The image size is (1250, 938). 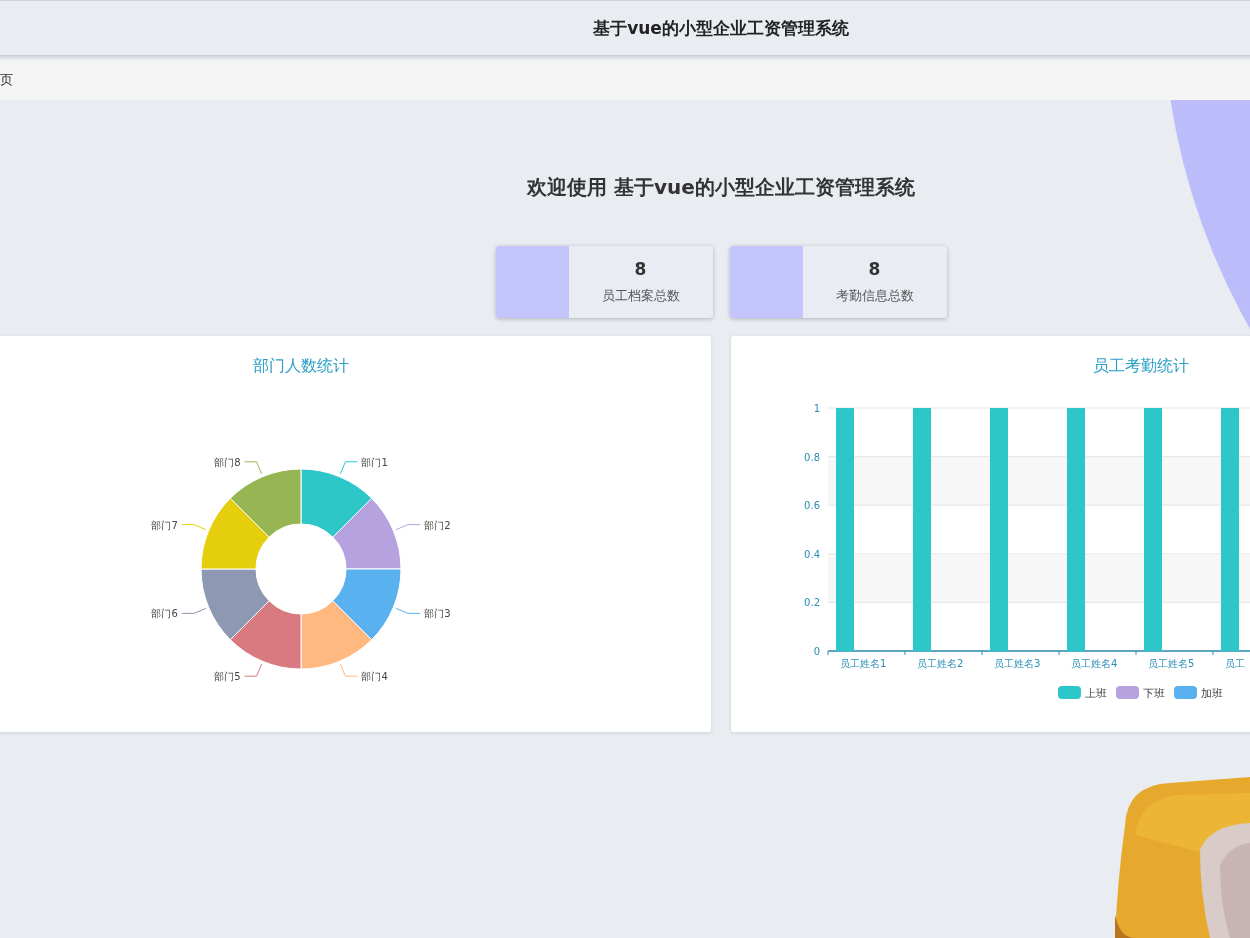 I want to click on legend-label: 上班, so click(x=1096, y=693).